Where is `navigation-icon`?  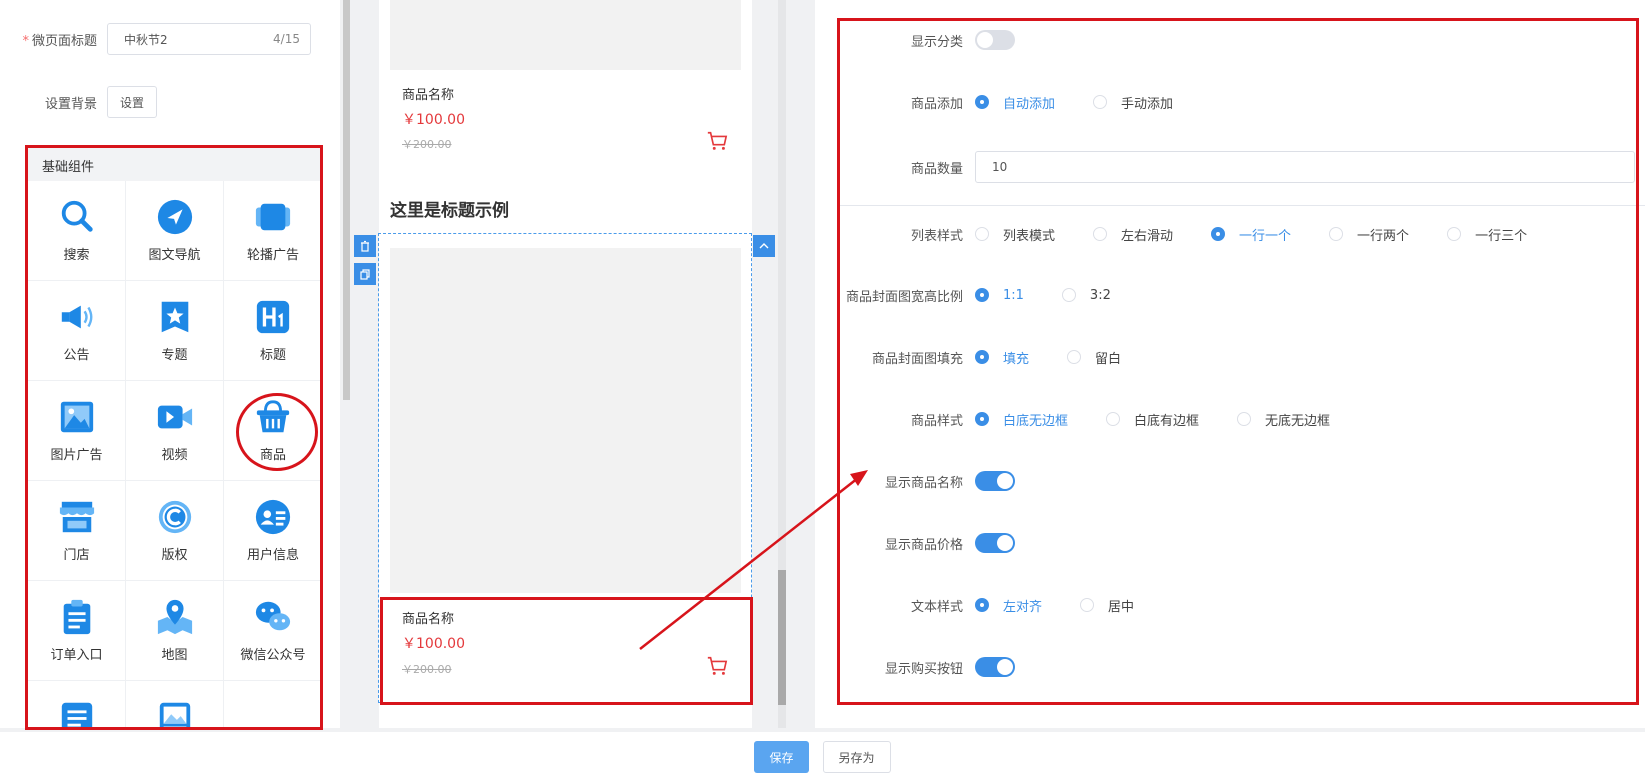
navigation-icon is located at coordinates (174, 217).